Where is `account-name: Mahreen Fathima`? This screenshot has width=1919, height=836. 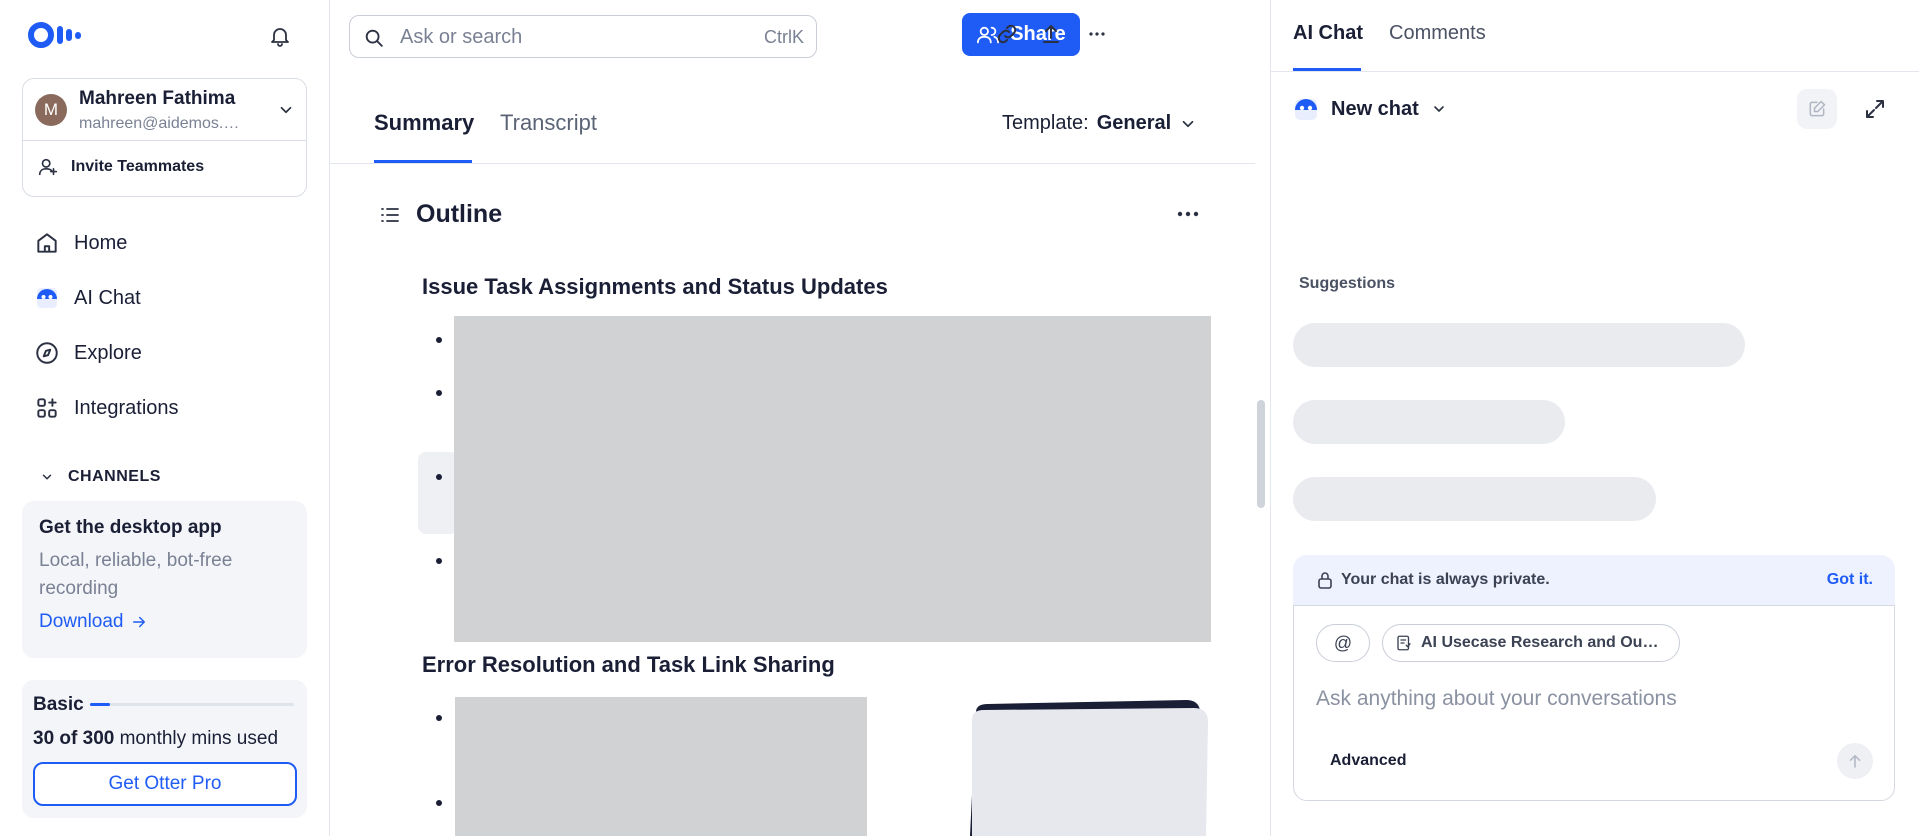 account-name: Mahreen Fathima is located at coordinates (157, 98).